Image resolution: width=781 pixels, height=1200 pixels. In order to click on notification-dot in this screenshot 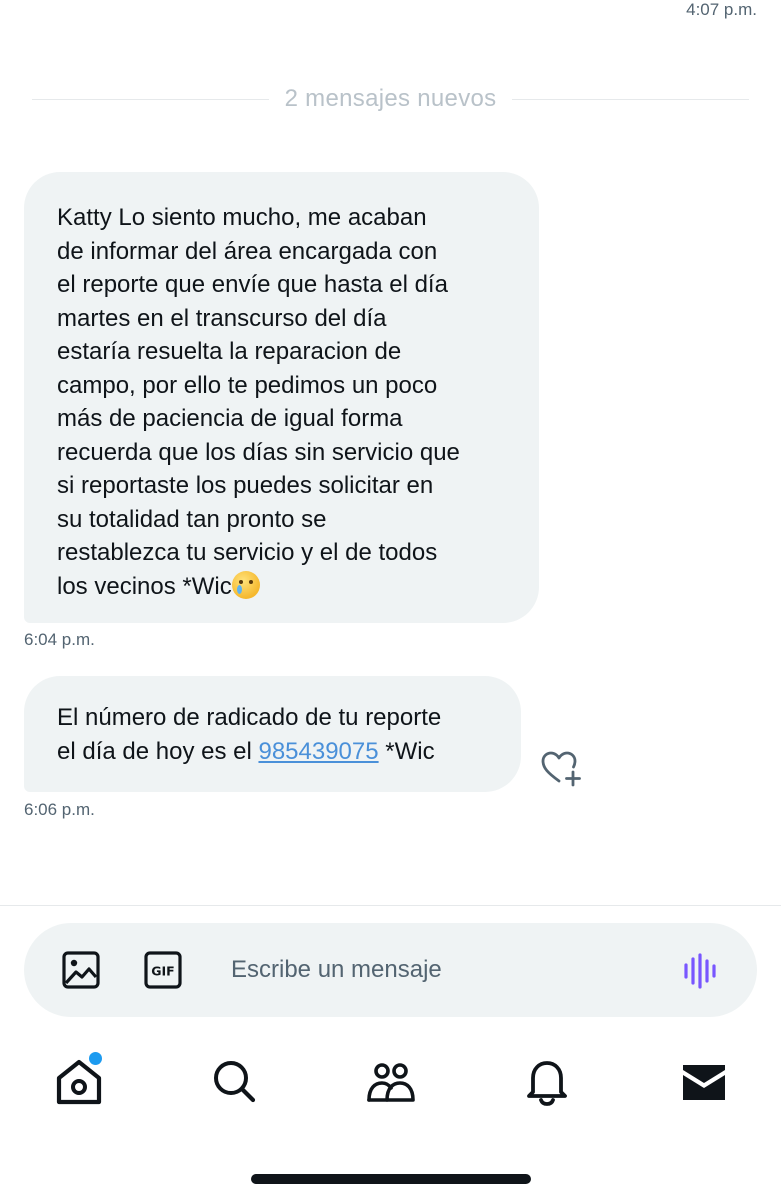, I will do `click(95, 1058)`.